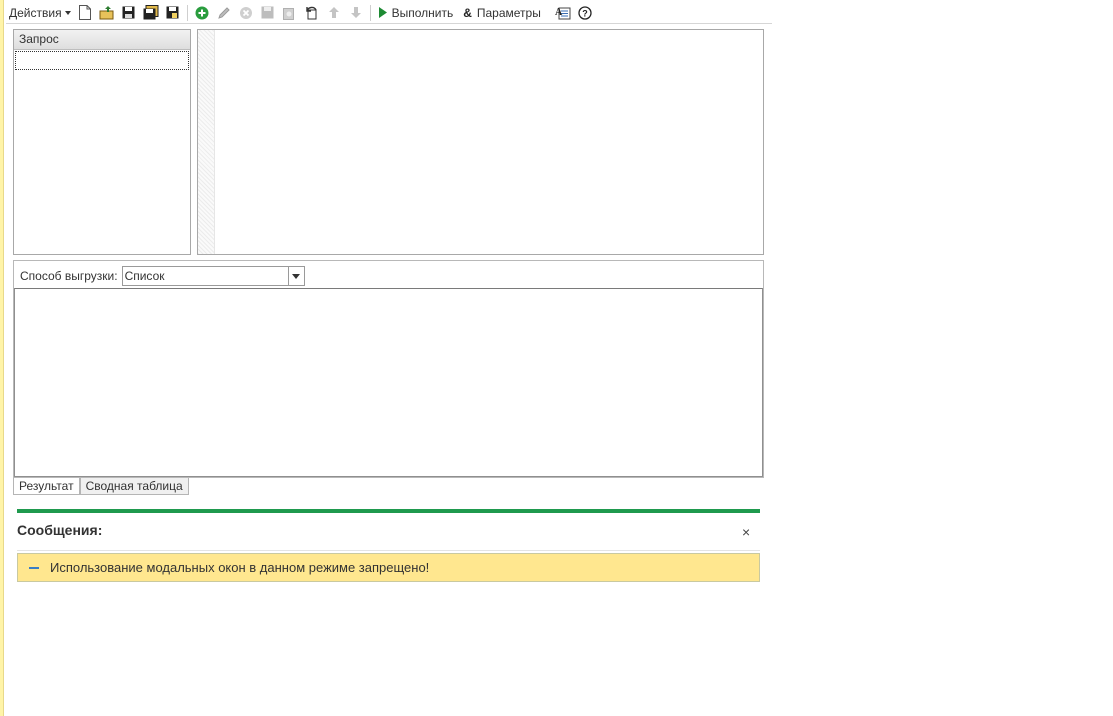 This screenshot has height=716, width=1113. Describe the element at coordinates (69, 276) in the screenshot. I see `unload-method-label: Способ выгрузки:` at that location.